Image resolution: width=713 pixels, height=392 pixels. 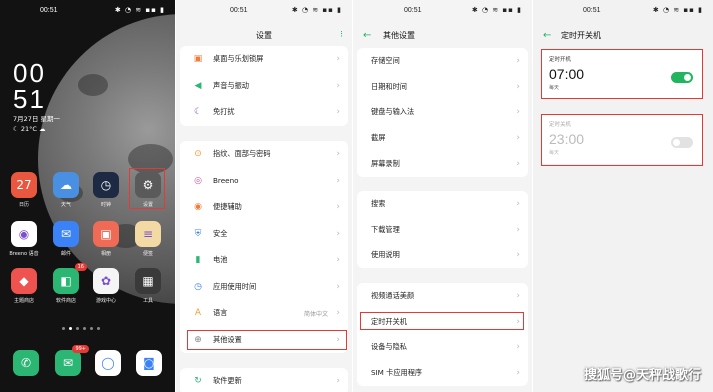 What do you see at coordinates (264, 112) in the screenshot?
I see `settings-row: ☾ 免打扰 ›` at bounding box center [264, 112].